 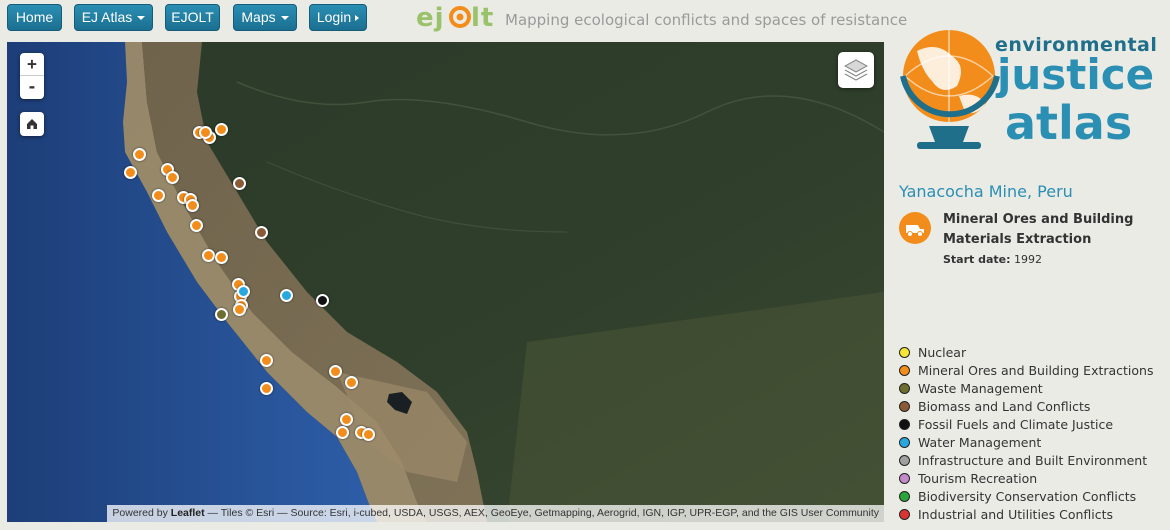 I want to click on legend-label: Water Management, so click(x=980, y=442).